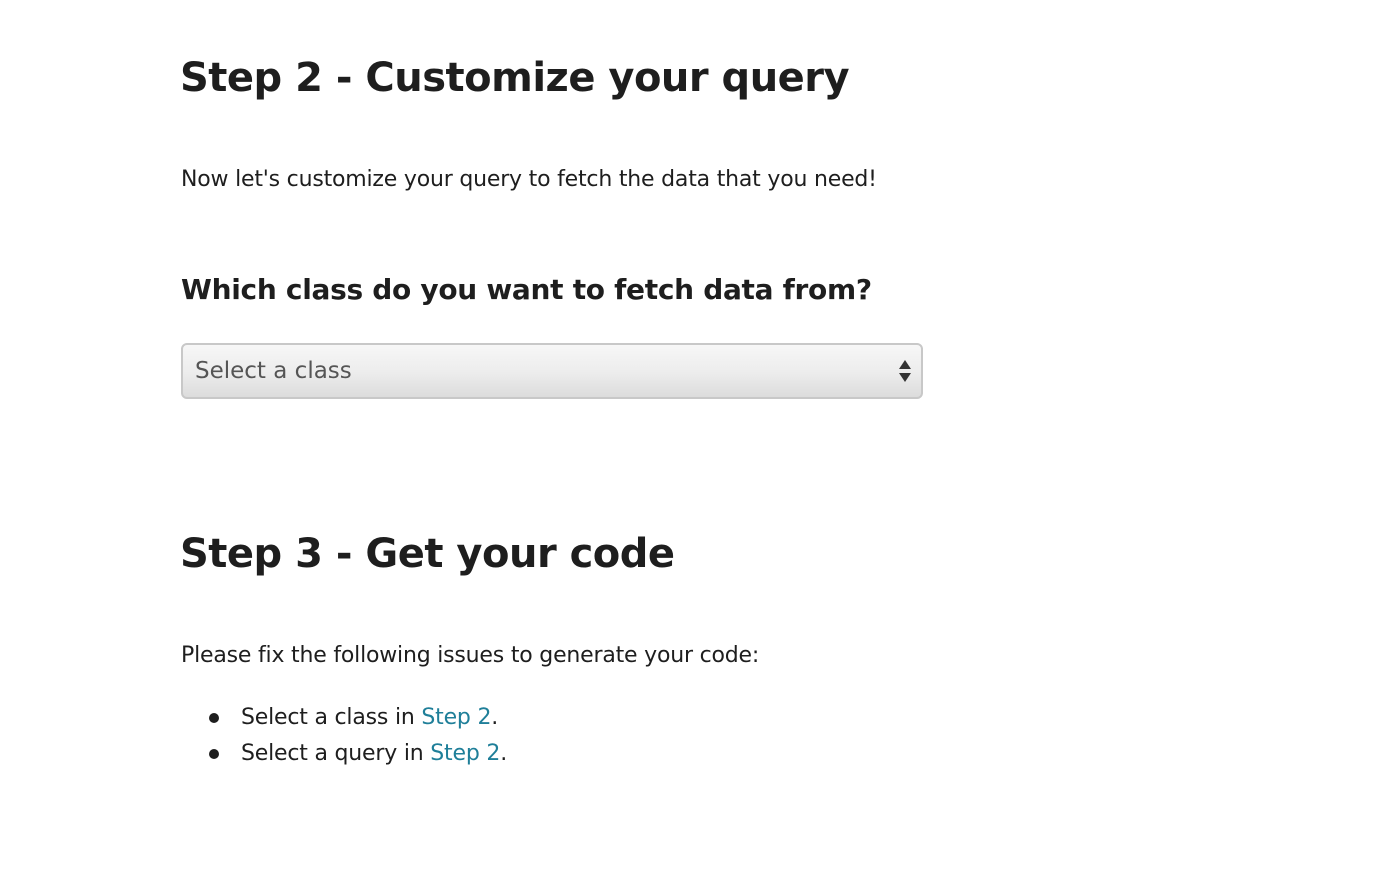 This screenshot has height=880, width=1398. I want to click on class-select: Select a class, so click(552, 371).